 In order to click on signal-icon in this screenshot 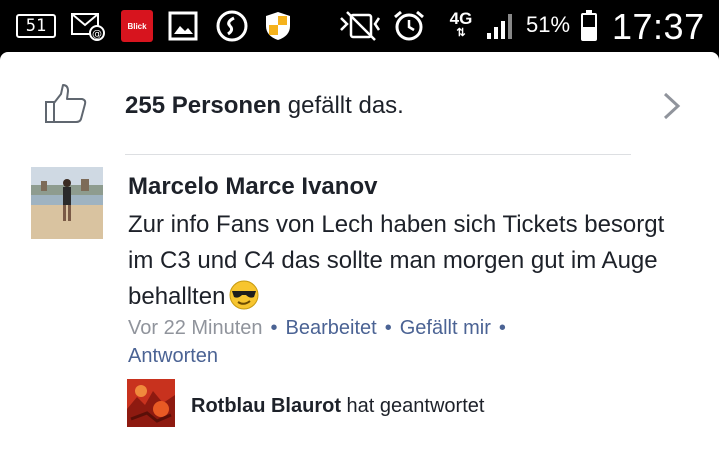, I will do `click(501, 26)`.